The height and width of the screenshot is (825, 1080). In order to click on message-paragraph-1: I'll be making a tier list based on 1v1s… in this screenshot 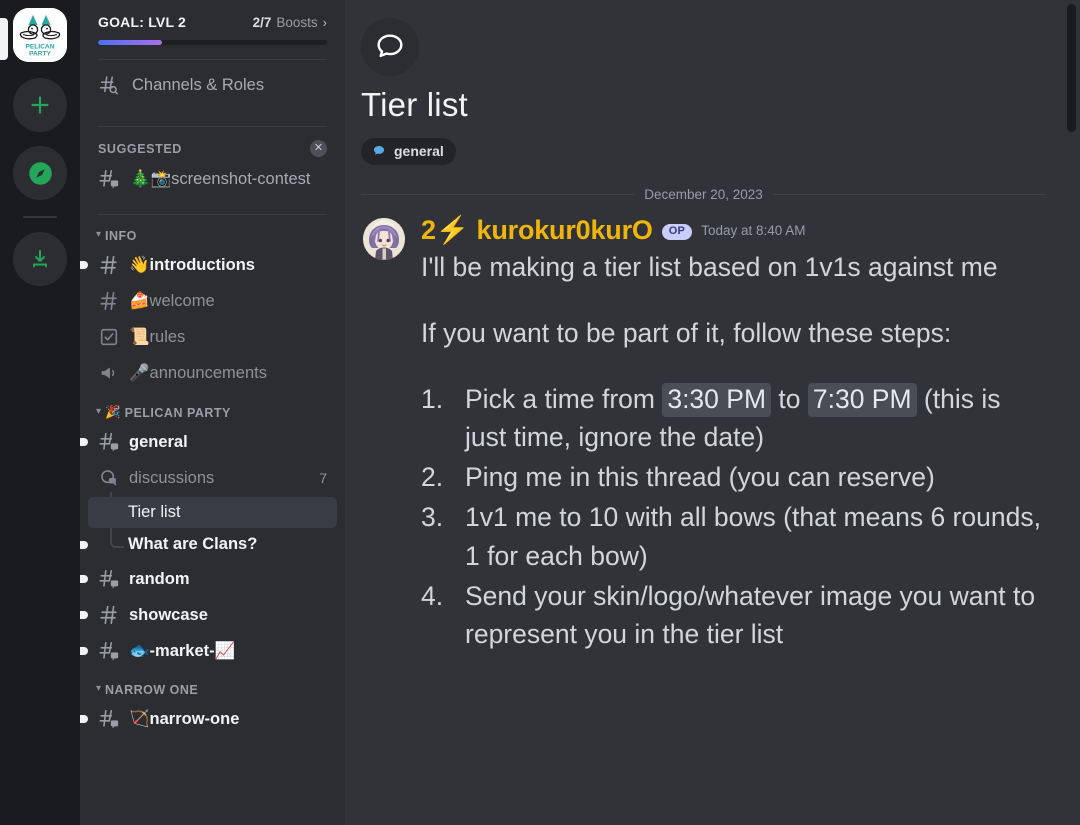, I will do `click(709, 267)`.